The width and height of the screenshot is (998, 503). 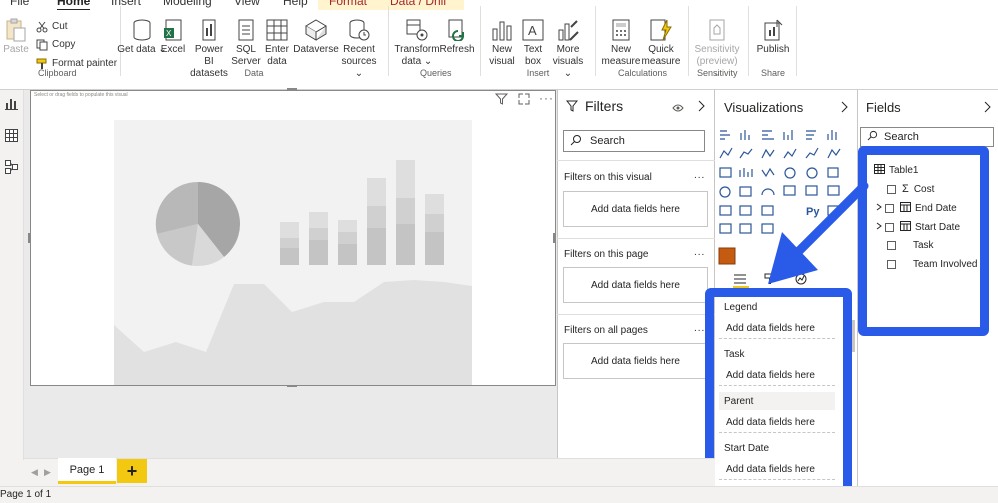 What do you see at coordinates (417, 43) in the screenshot?
I see `transform-data-button: Transform data ⌄` at bounding box center [417, 43].